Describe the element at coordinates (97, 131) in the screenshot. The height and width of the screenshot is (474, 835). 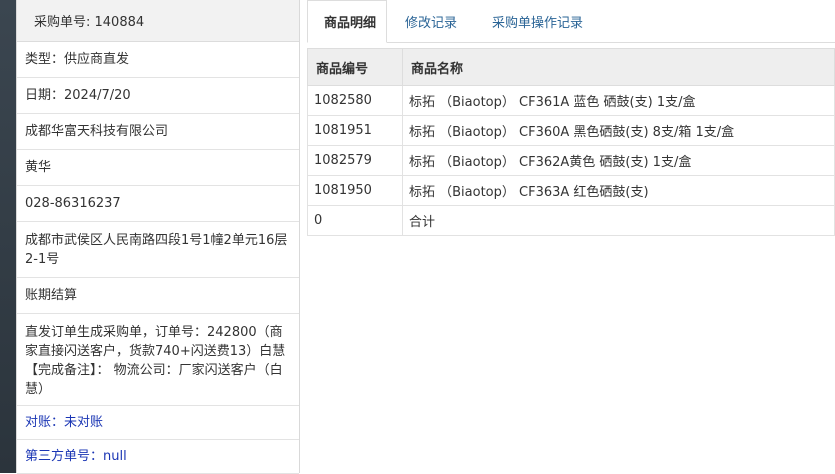
I see `supplier-name: 成都华富天科技有限公司` at that location.